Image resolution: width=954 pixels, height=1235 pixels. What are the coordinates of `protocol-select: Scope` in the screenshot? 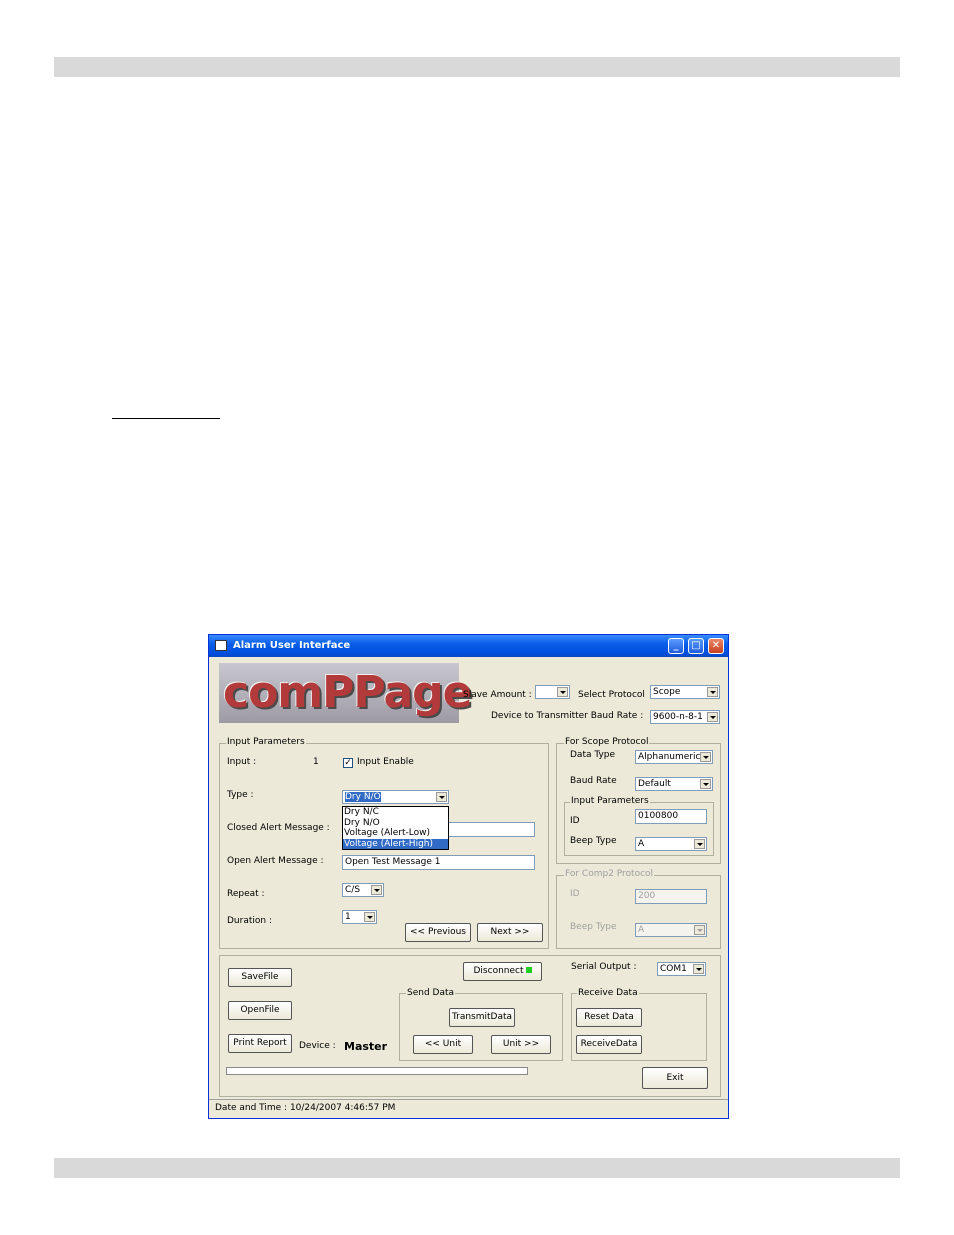 It's located at (685, 692).